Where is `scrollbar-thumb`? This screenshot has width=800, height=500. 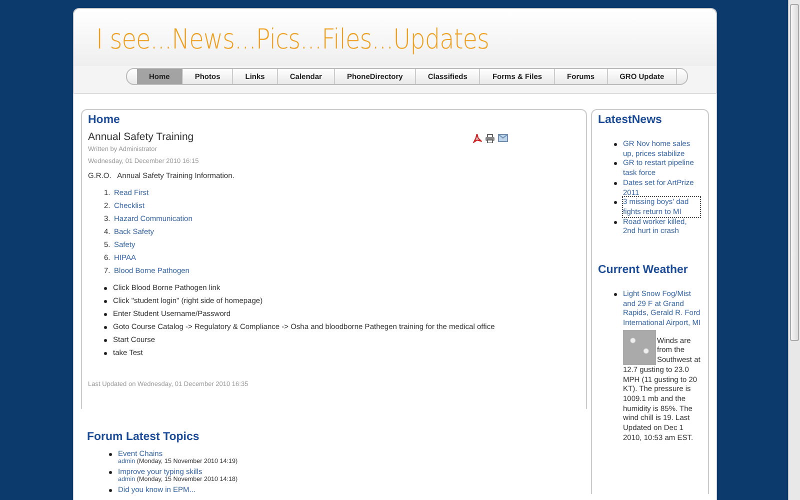
scrollbar-thumb is located at coordinates (794, 172).